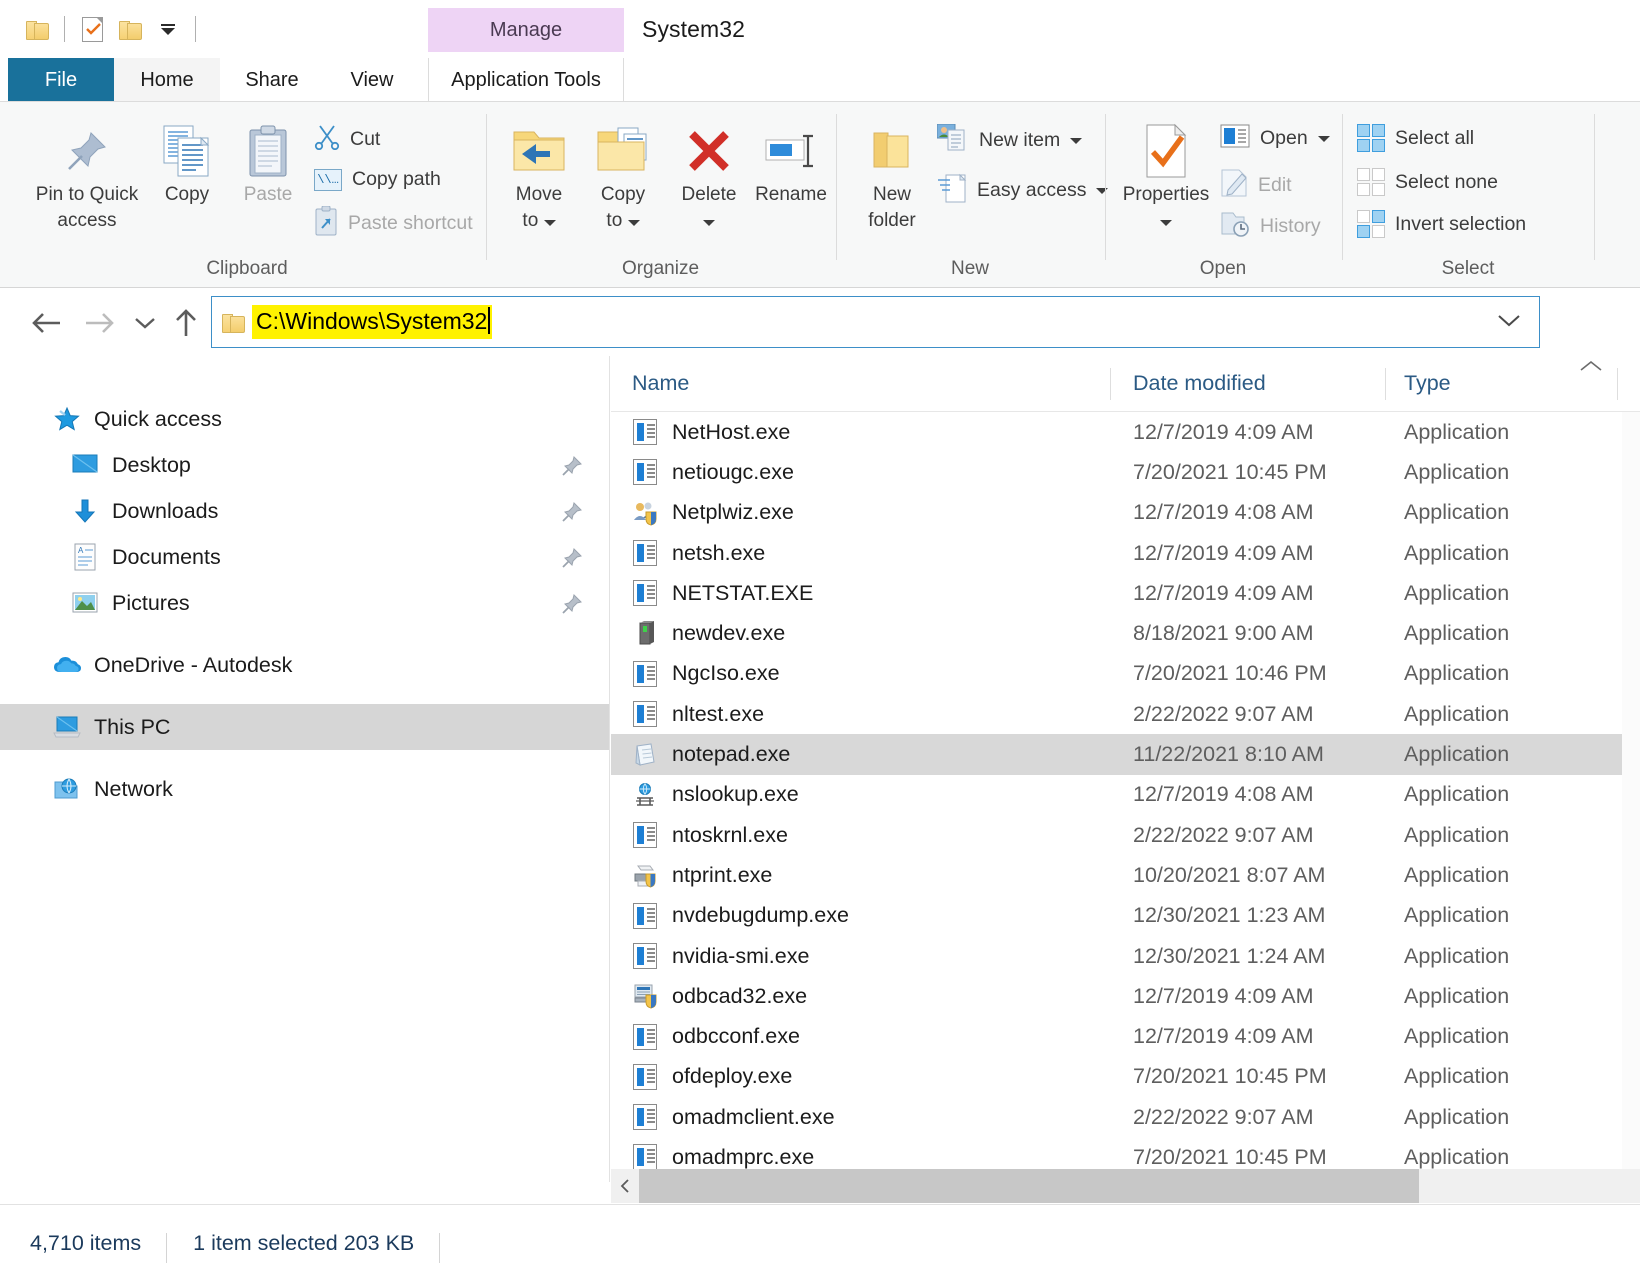  Describe the element at coordinates (694, 29) in the screenshot. I see `window-title: System32` at that location.